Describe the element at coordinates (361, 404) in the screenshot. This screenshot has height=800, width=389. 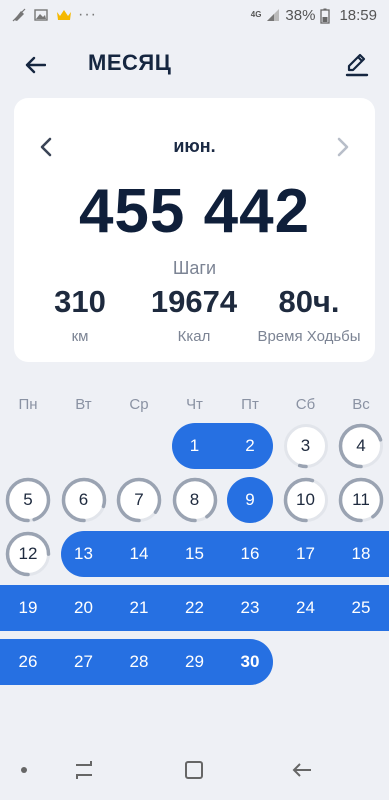
I see `weekday-label: Вс` at that location.